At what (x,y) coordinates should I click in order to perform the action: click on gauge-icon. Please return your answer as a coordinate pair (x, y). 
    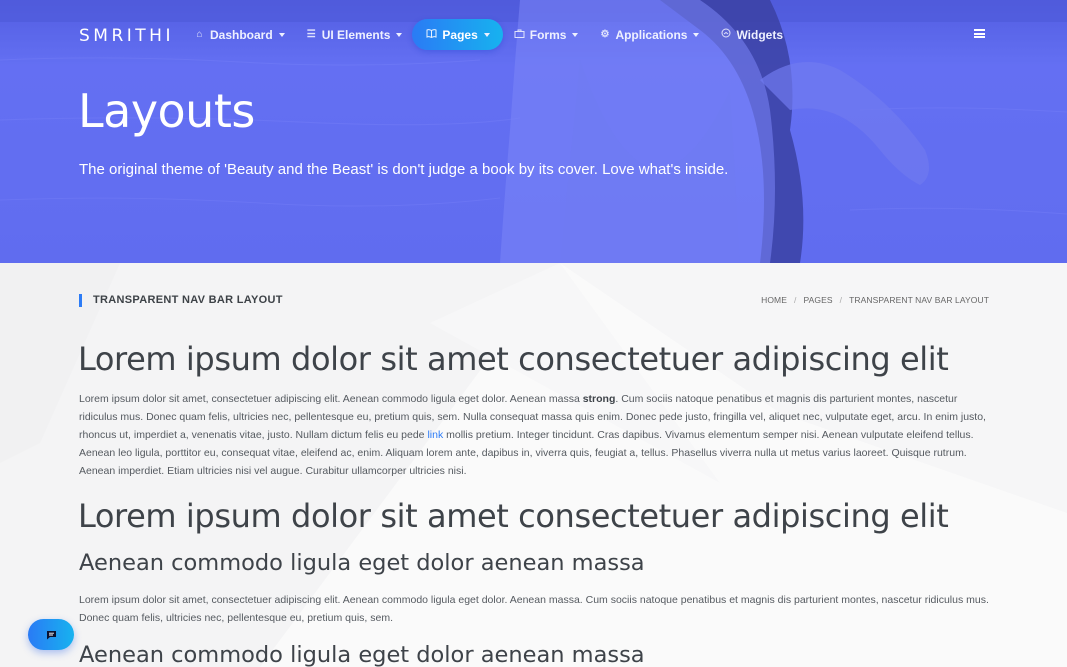
    Looking at the image, I should click on (725, 34).